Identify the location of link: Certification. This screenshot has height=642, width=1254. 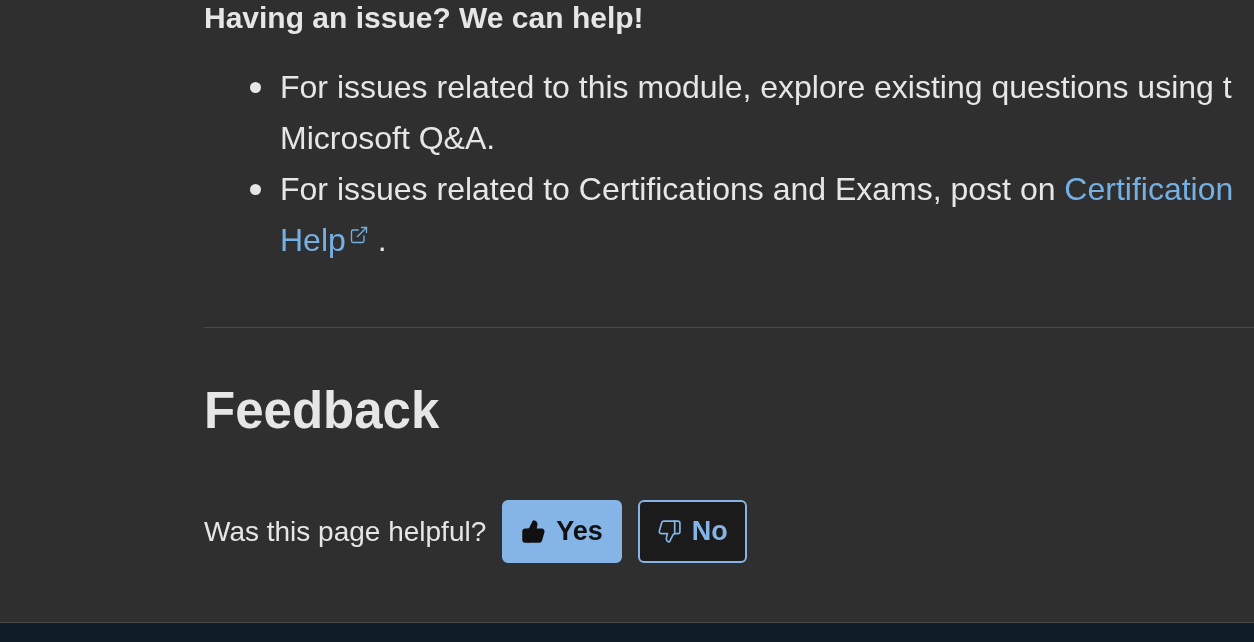
(1149, 189).